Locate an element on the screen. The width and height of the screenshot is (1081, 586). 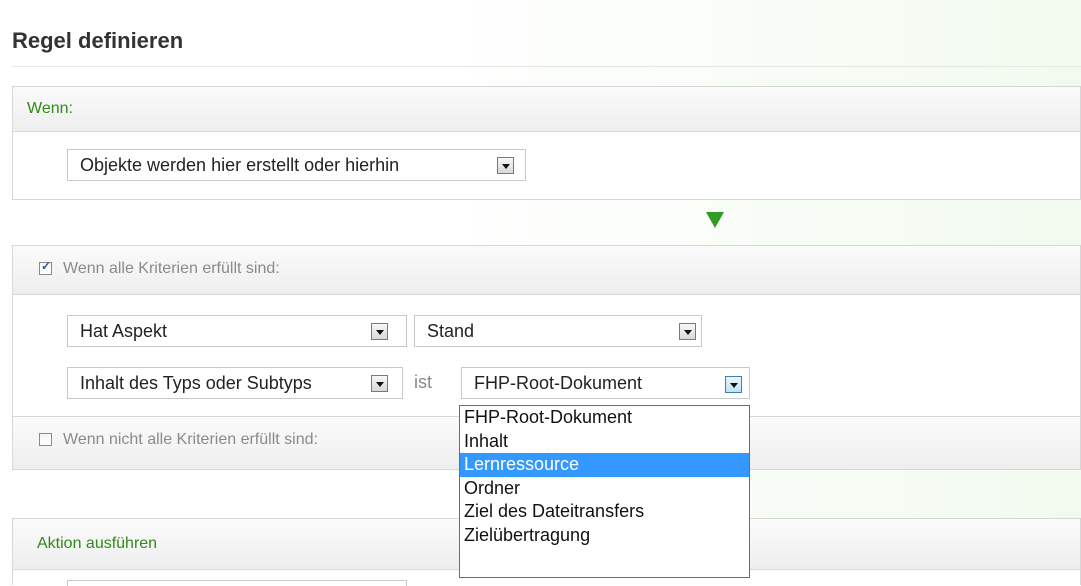
criteria-value-value-2: FHP-Root-Dokument is located at coordinates (558, 383).